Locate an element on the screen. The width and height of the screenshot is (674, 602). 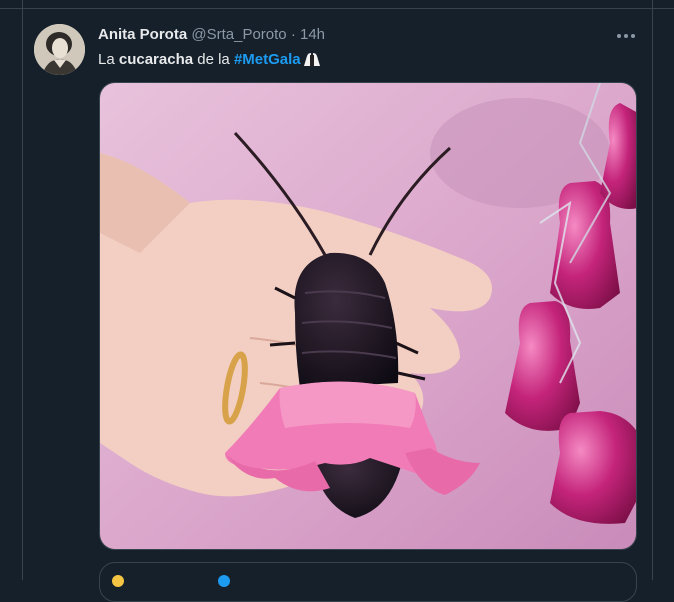
timeline-border-left is located at coordinates (22, 290).